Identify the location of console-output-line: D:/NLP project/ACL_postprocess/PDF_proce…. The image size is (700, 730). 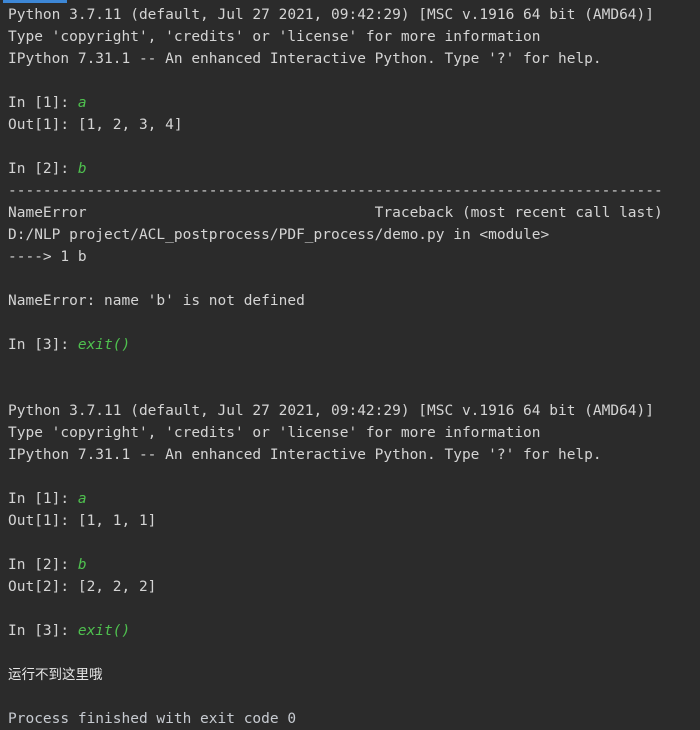
(279, 235).